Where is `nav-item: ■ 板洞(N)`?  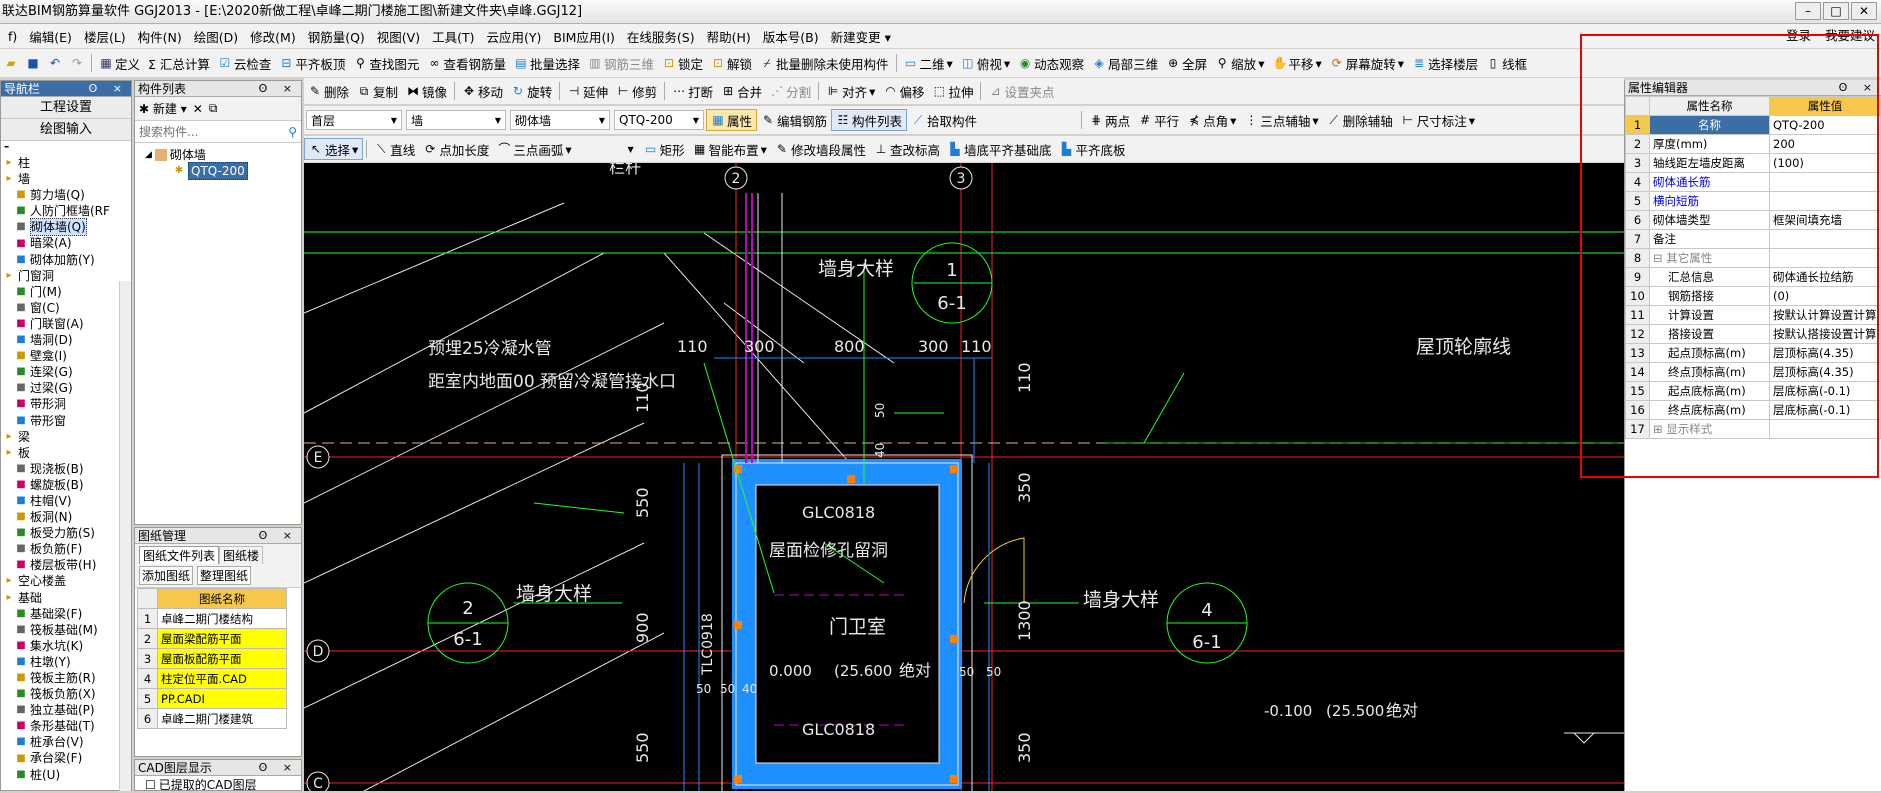 nav-item: ■ 板洞(N) is located at coordinates (67, 517).